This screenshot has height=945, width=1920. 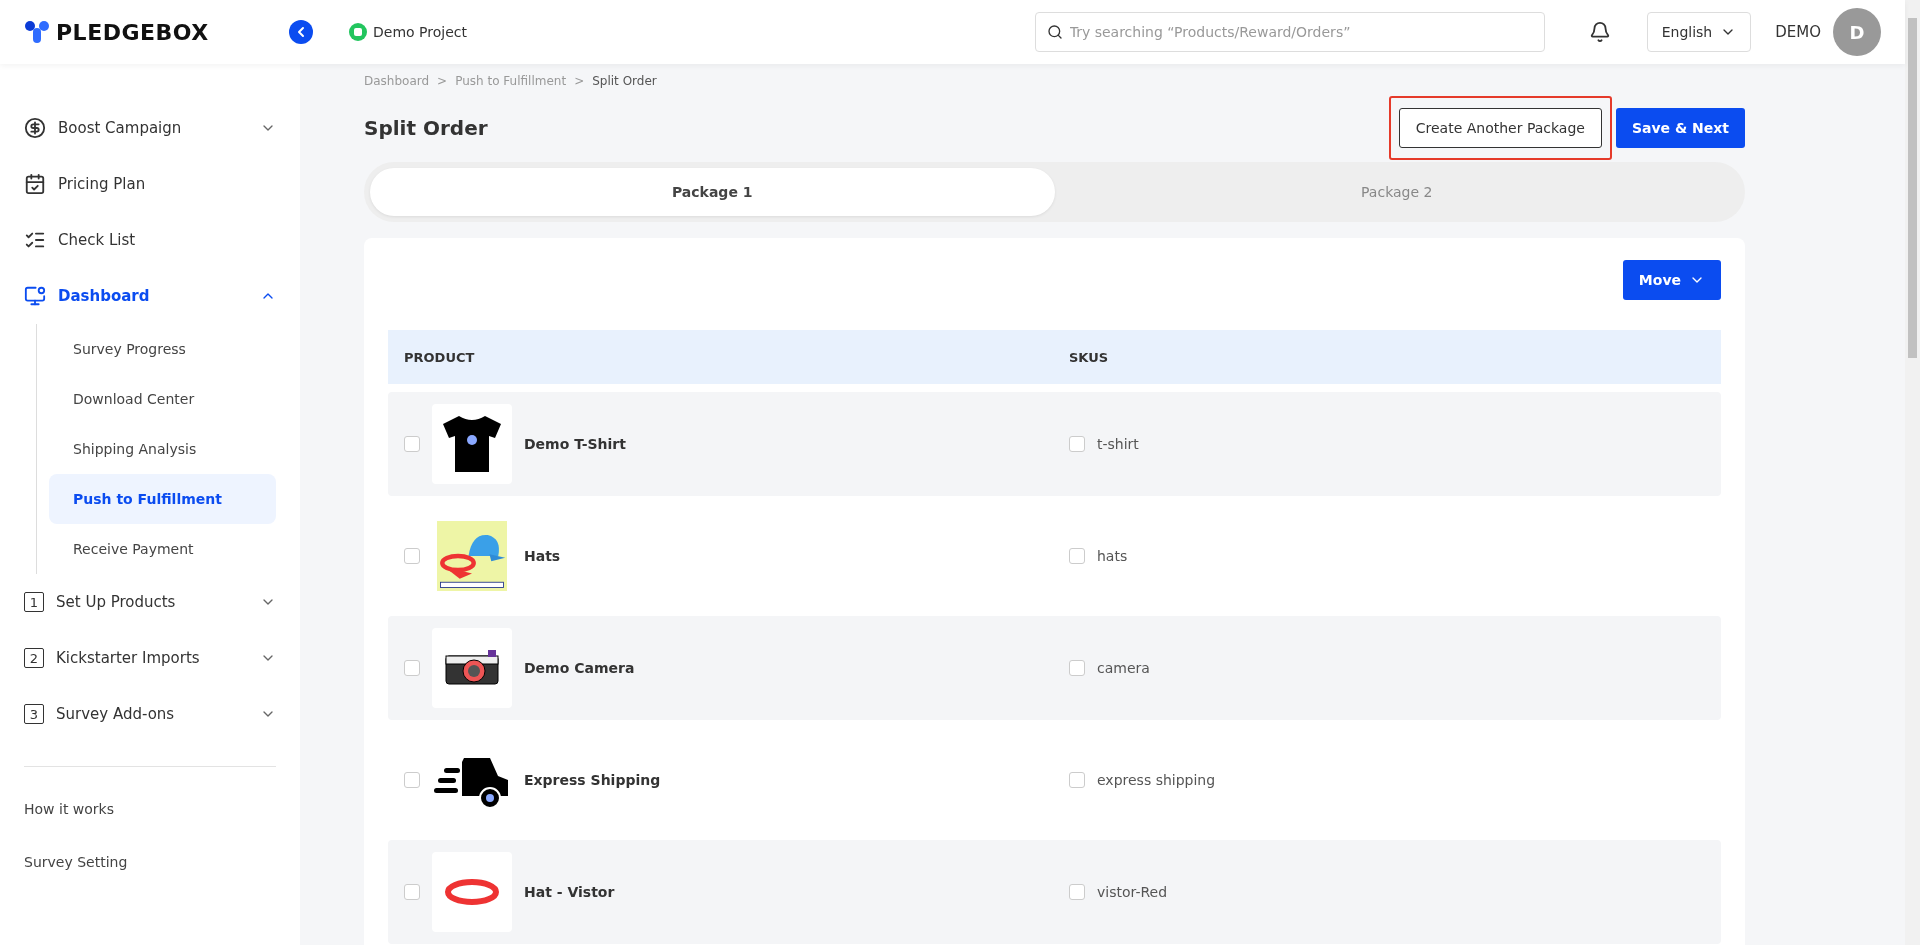 What do you see at coordinates (1699, 32) in the screenshot?
I see `language-dropdown: English` at bounding box center [1699, 32].